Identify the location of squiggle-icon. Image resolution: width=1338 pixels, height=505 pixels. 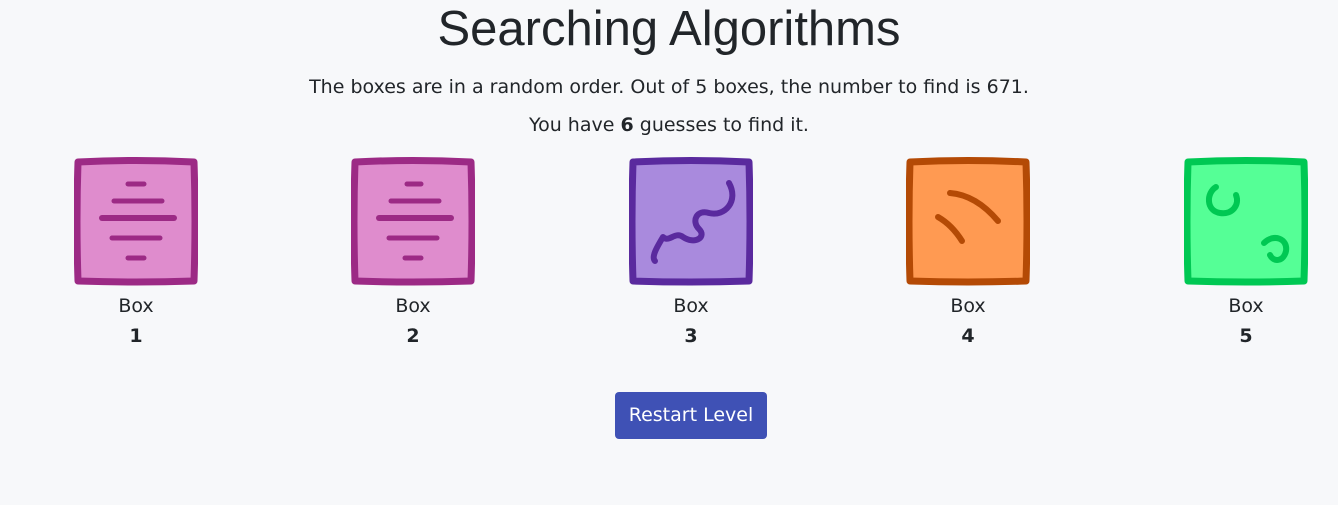
(691, 221).